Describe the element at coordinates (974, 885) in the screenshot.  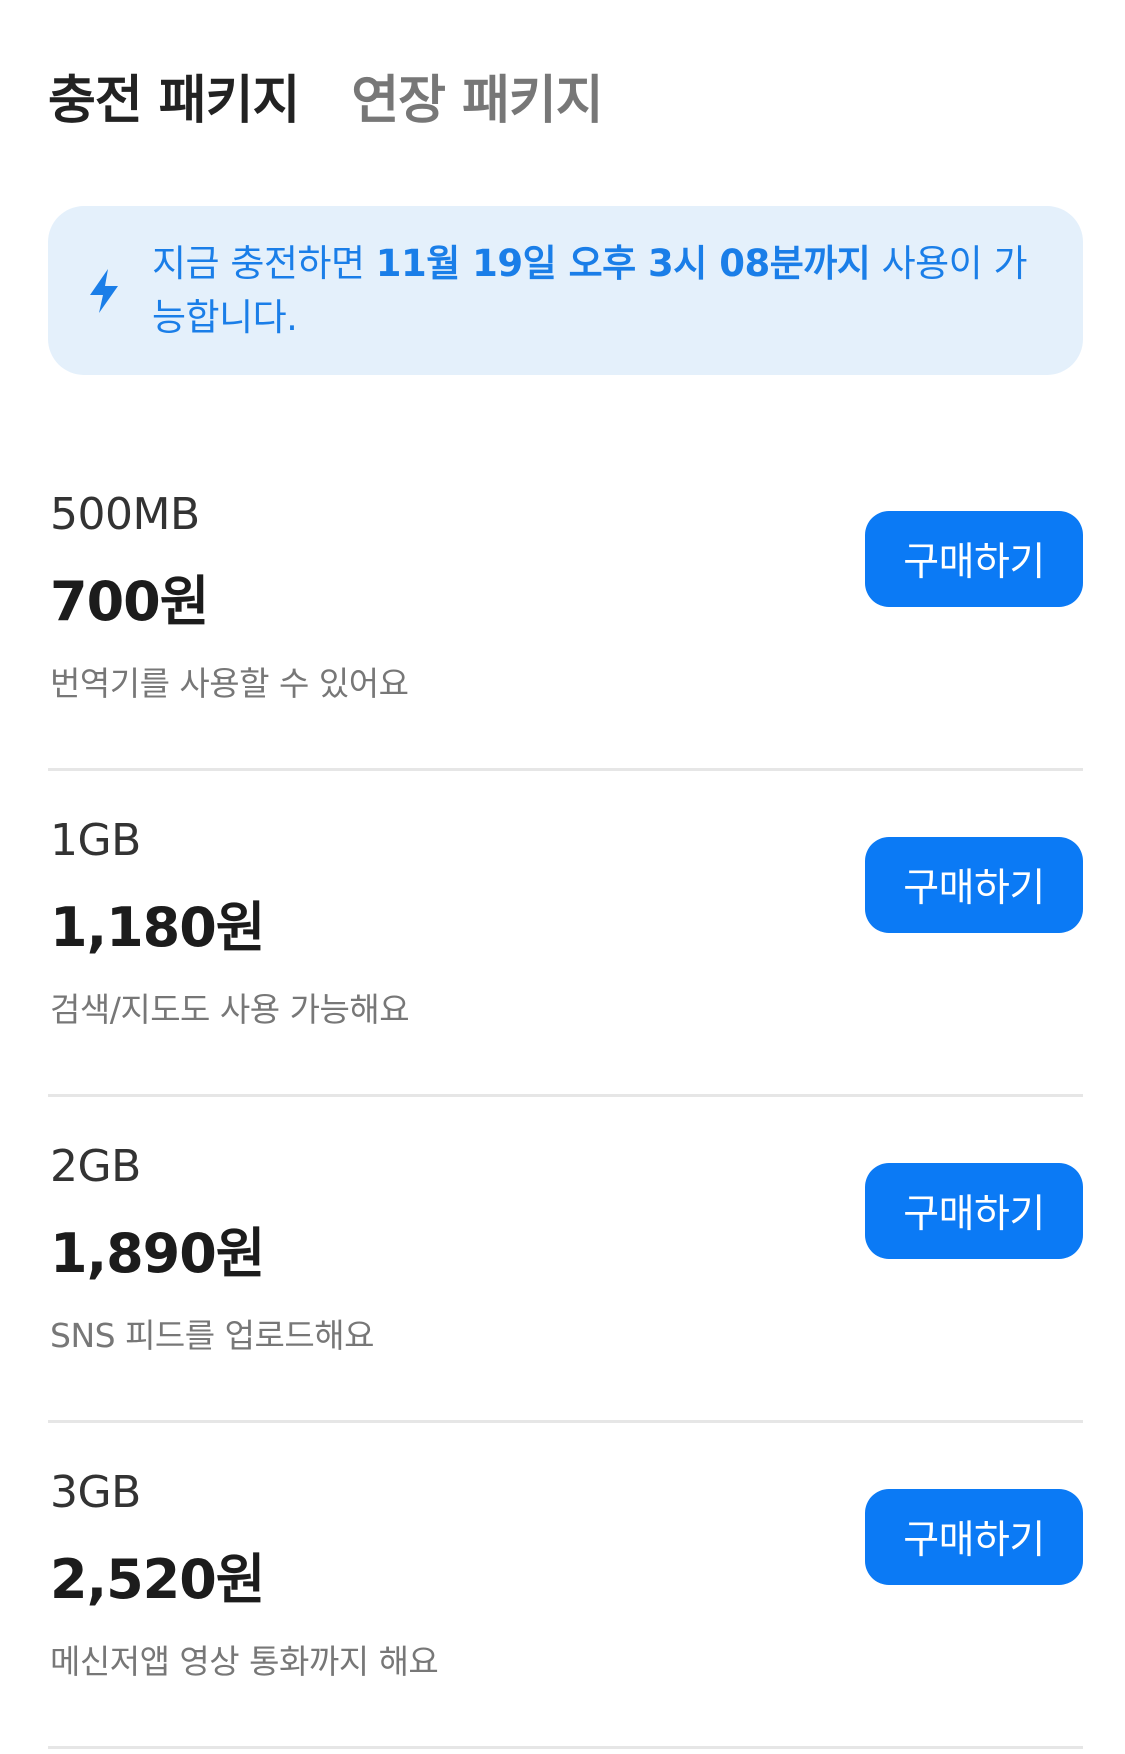
I see `buy-button-1gb: 구매하기` at that location.